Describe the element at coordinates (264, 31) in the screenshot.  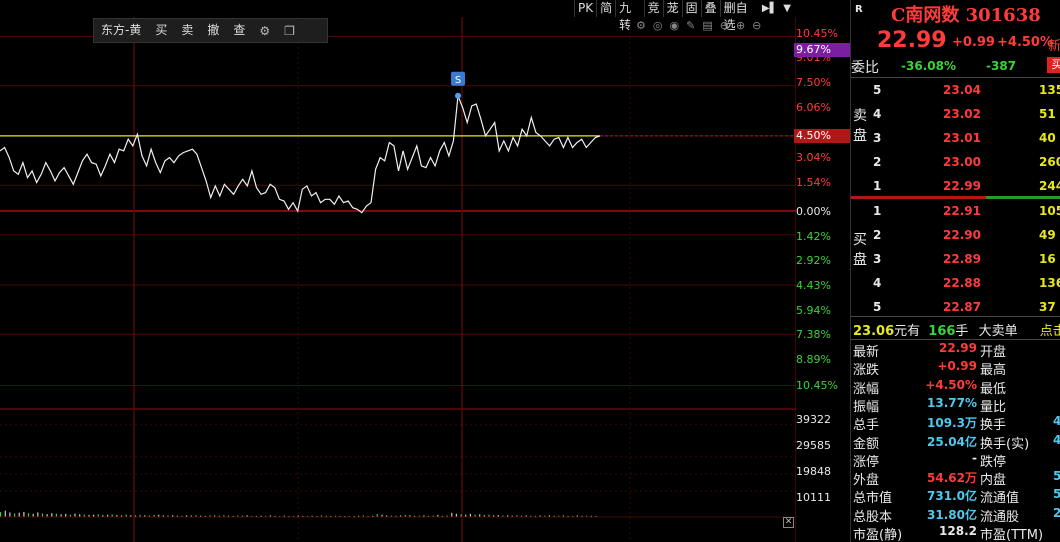
I see `gear-icon: ⚙` at that location.